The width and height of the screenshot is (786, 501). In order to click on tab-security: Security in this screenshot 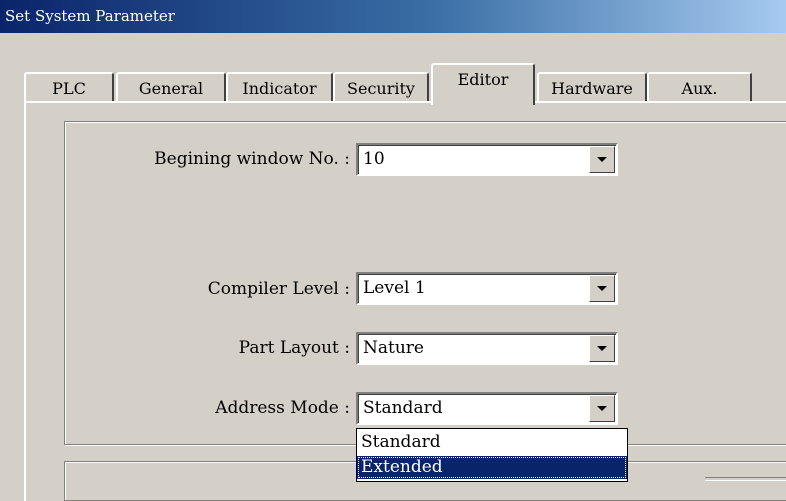, I will do `click(381, 87)`.